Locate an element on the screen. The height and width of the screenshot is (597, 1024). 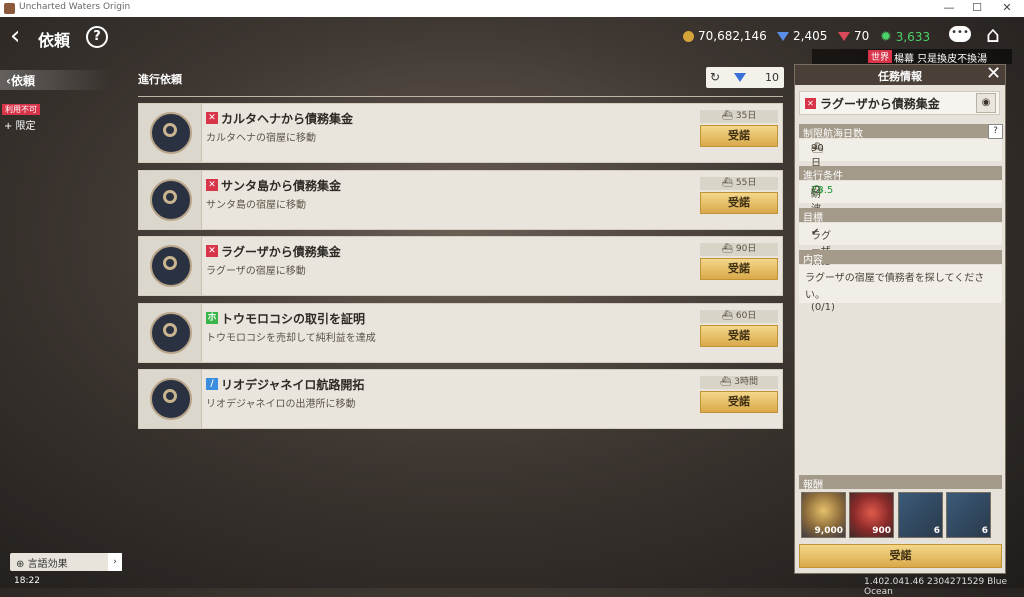
red-gem-icon is located at coordinates (844, 36).